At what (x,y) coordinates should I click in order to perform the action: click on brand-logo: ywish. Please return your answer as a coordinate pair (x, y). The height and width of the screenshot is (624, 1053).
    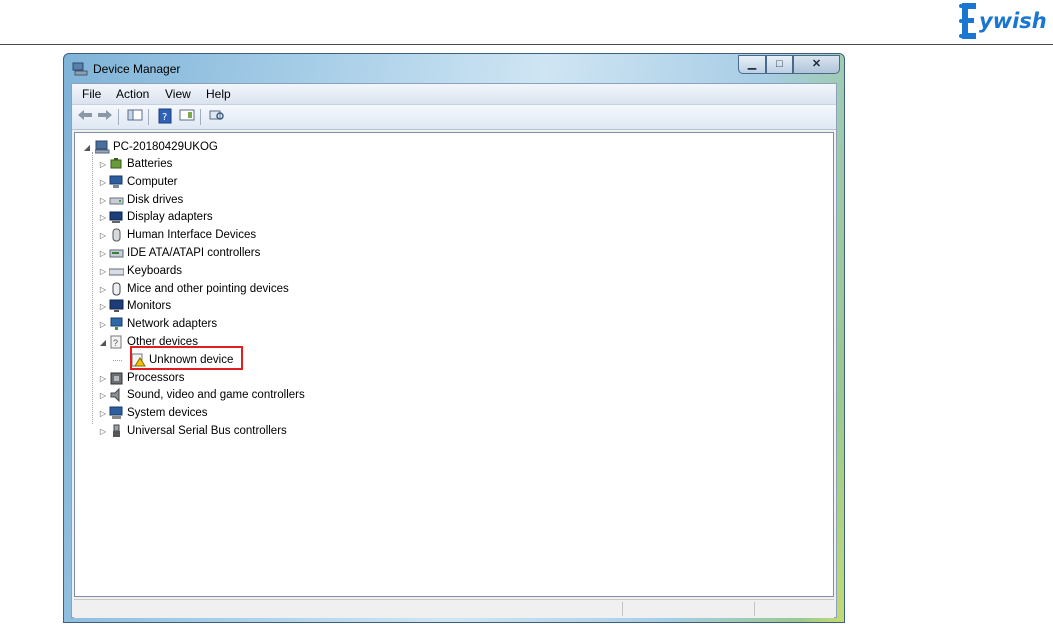
    Looking at the image, I should click on (1005, 21).